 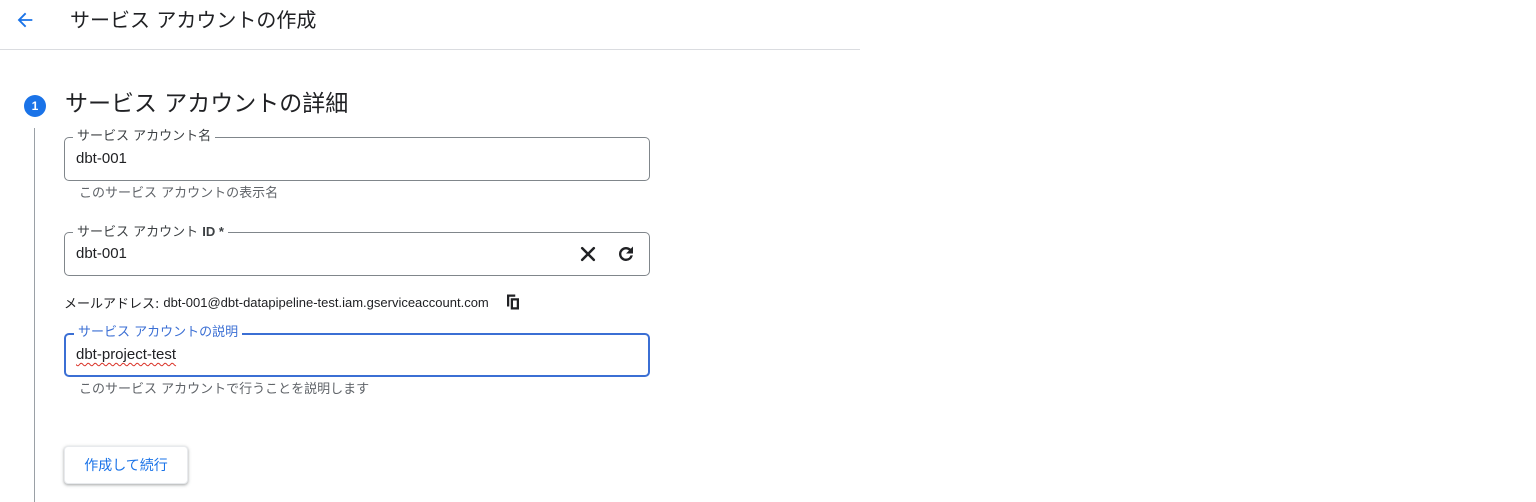 I want to click on regenerate-id-button, so click(x=626, y=254).